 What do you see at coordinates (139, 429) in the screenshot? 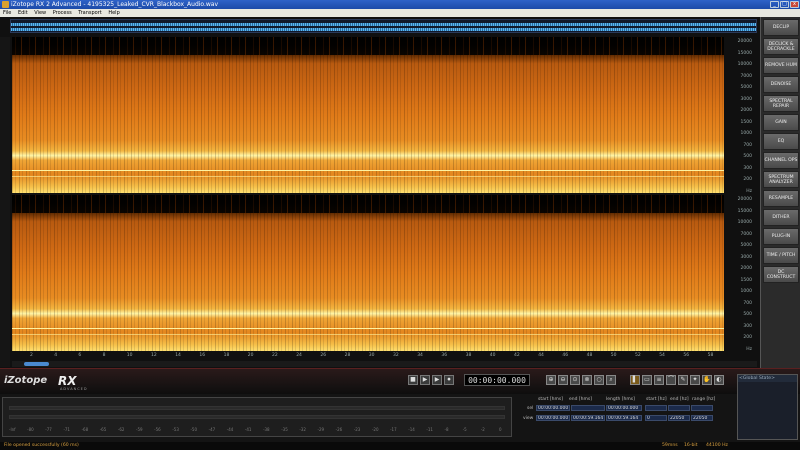
I see `meter-tick-label: -59` at bounding box center [139, 429].